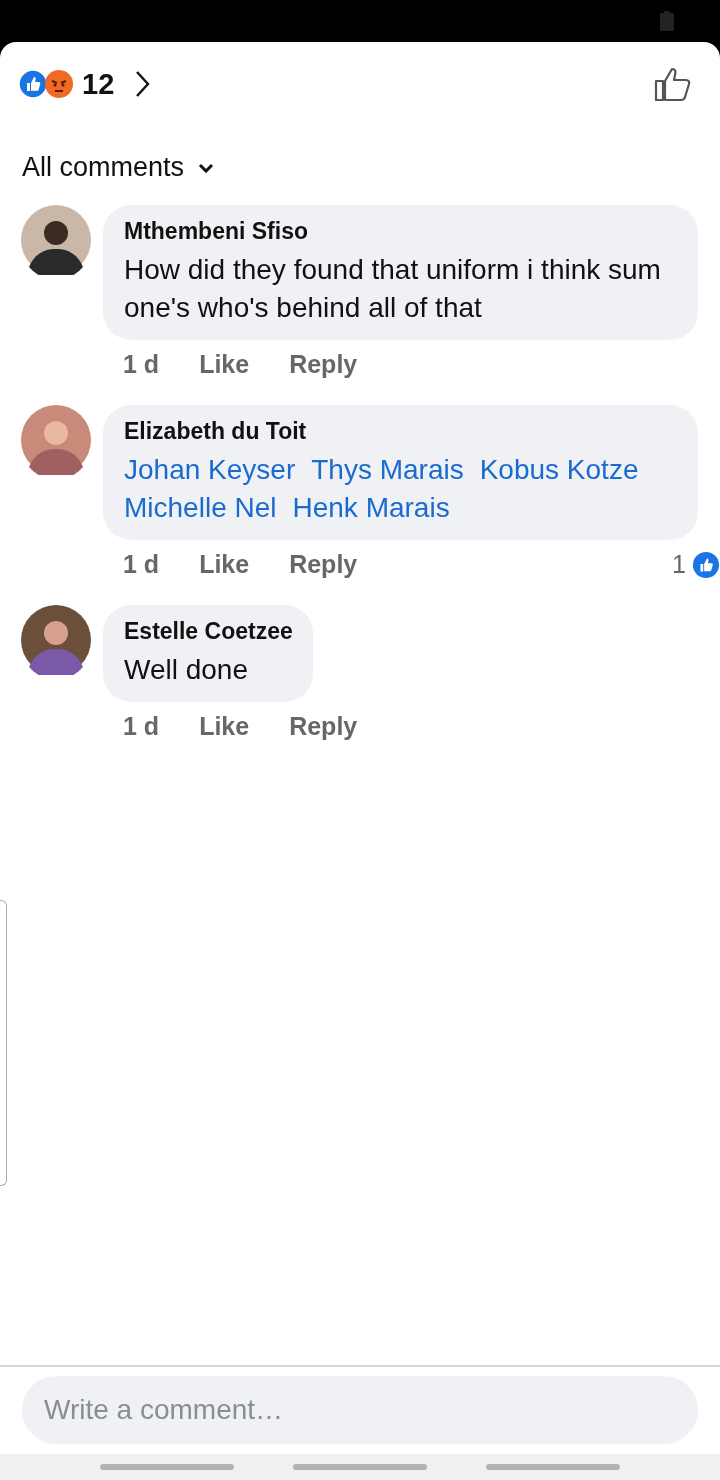 This screenshot has width=720, height=1480. What do you see at coordinates (387, 470) in the screenshot?
I see `mention-link: Thys Marais` at bounding box center [387, 470].